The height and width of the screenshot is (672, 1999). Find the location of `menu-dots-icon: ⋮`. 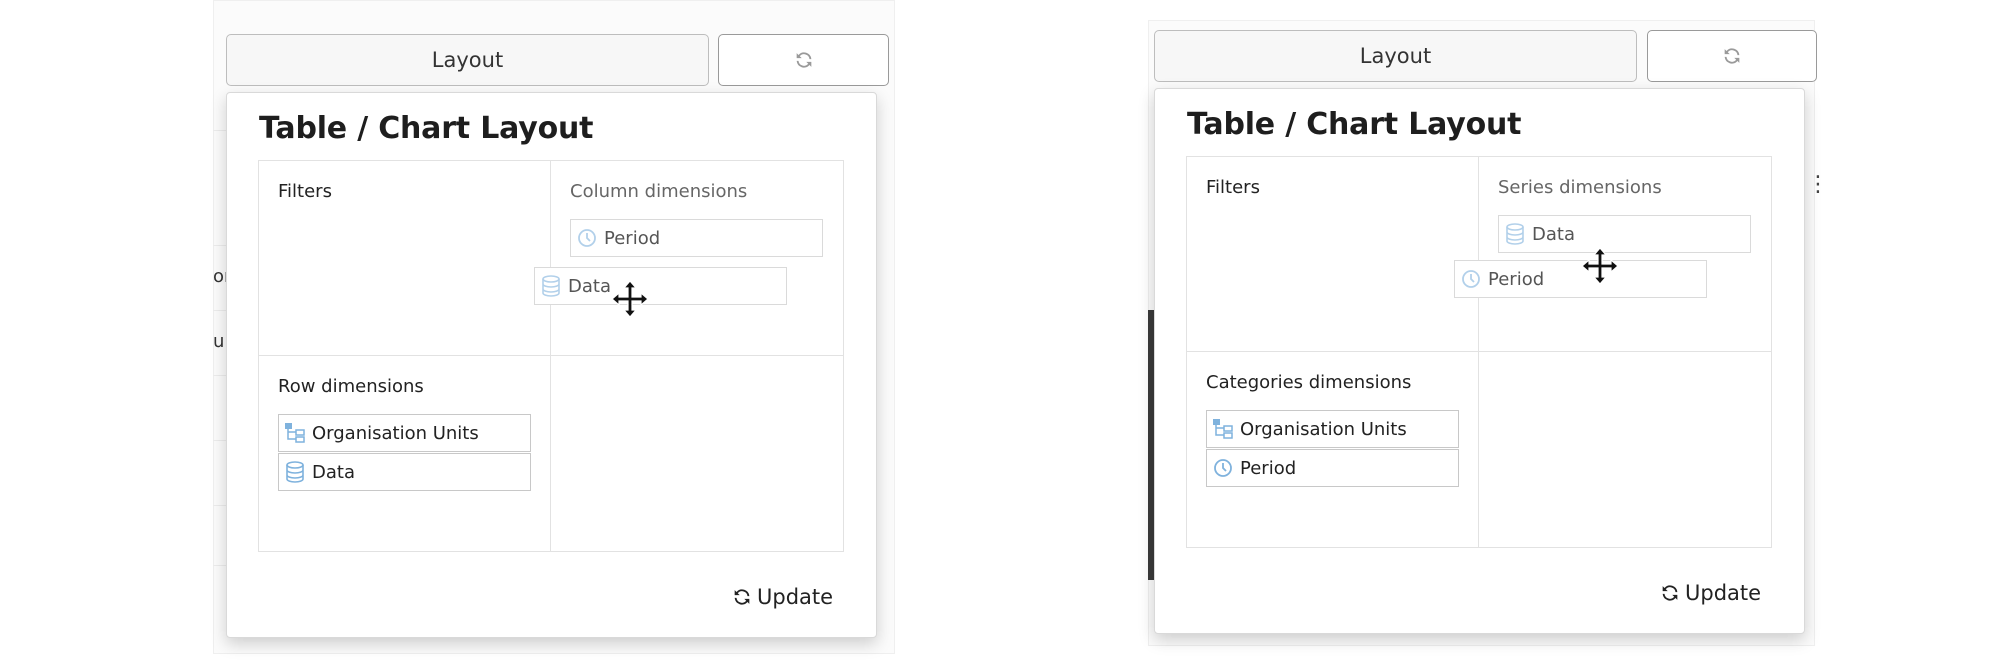

menu-dots-icon: ⋮ is located at coordinates (1818, 185).